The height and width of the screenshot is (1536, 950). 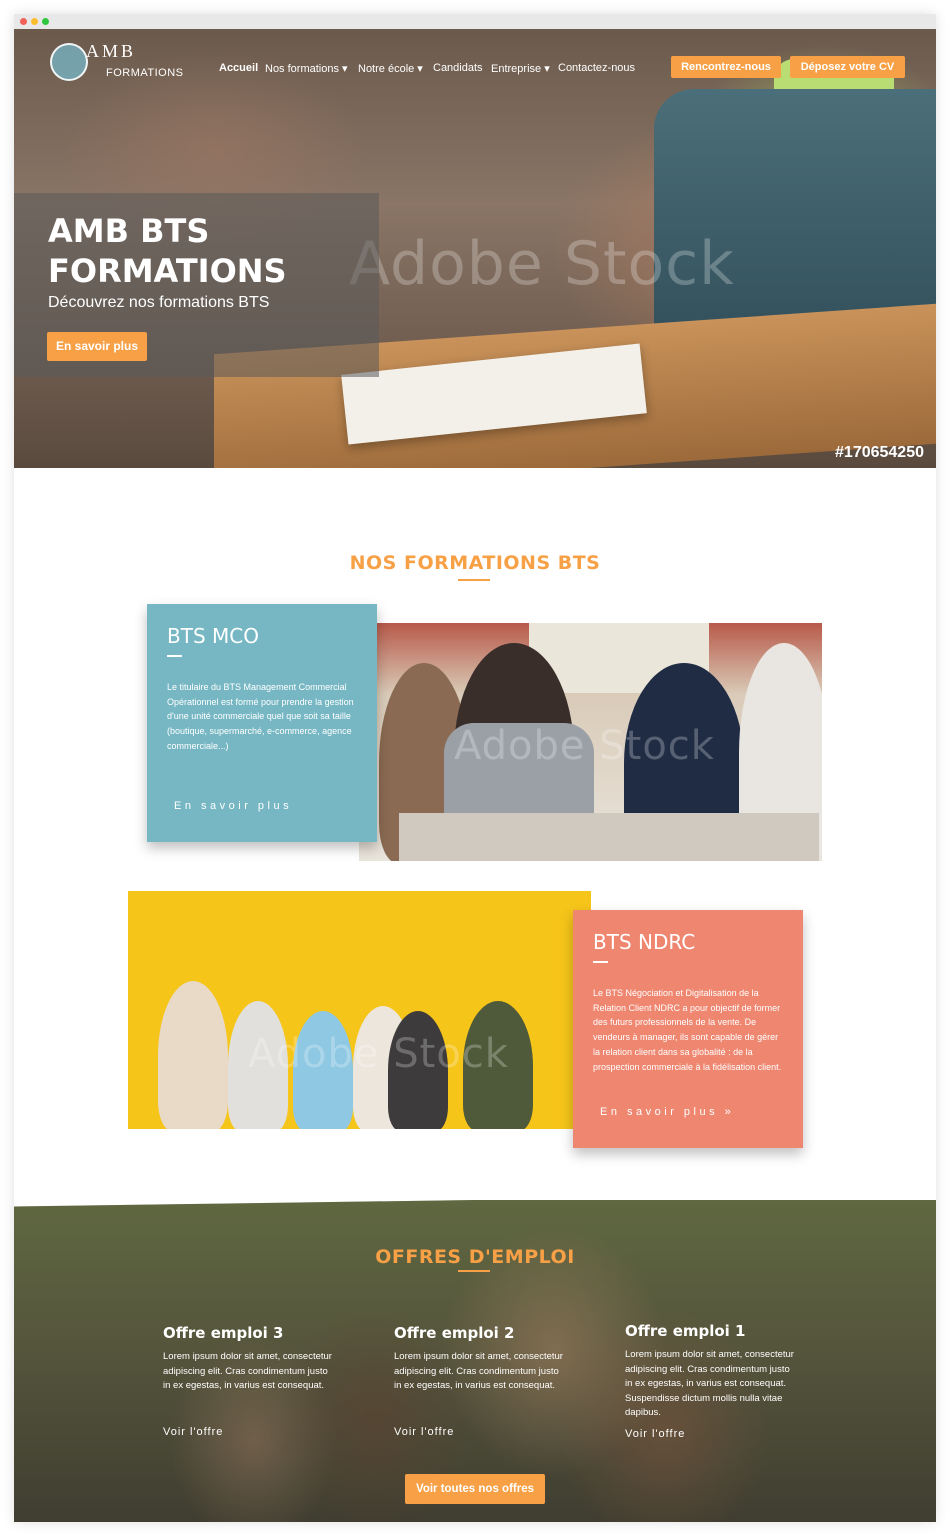 I want to click on mco-photo: Adobe Stock, so click(x=590, y=742).